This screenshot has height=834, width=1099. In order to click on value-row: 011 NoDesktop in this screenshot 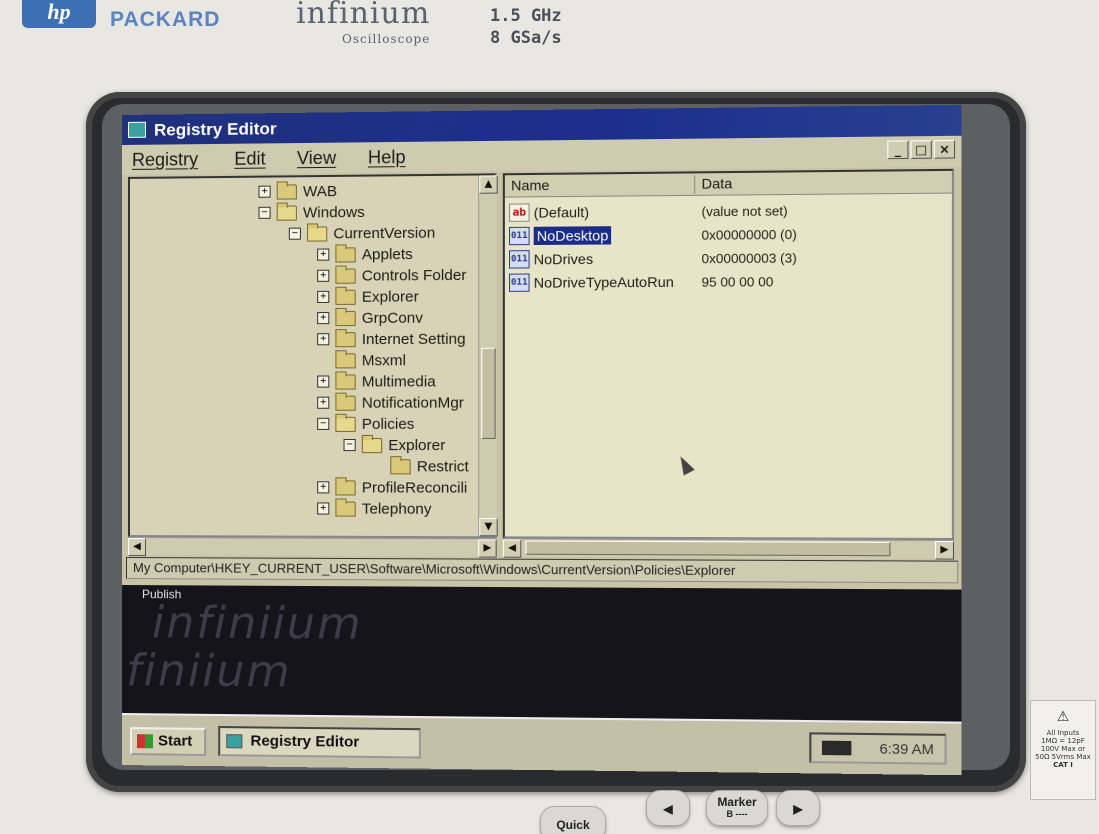, I will do `click(561, 235)`.